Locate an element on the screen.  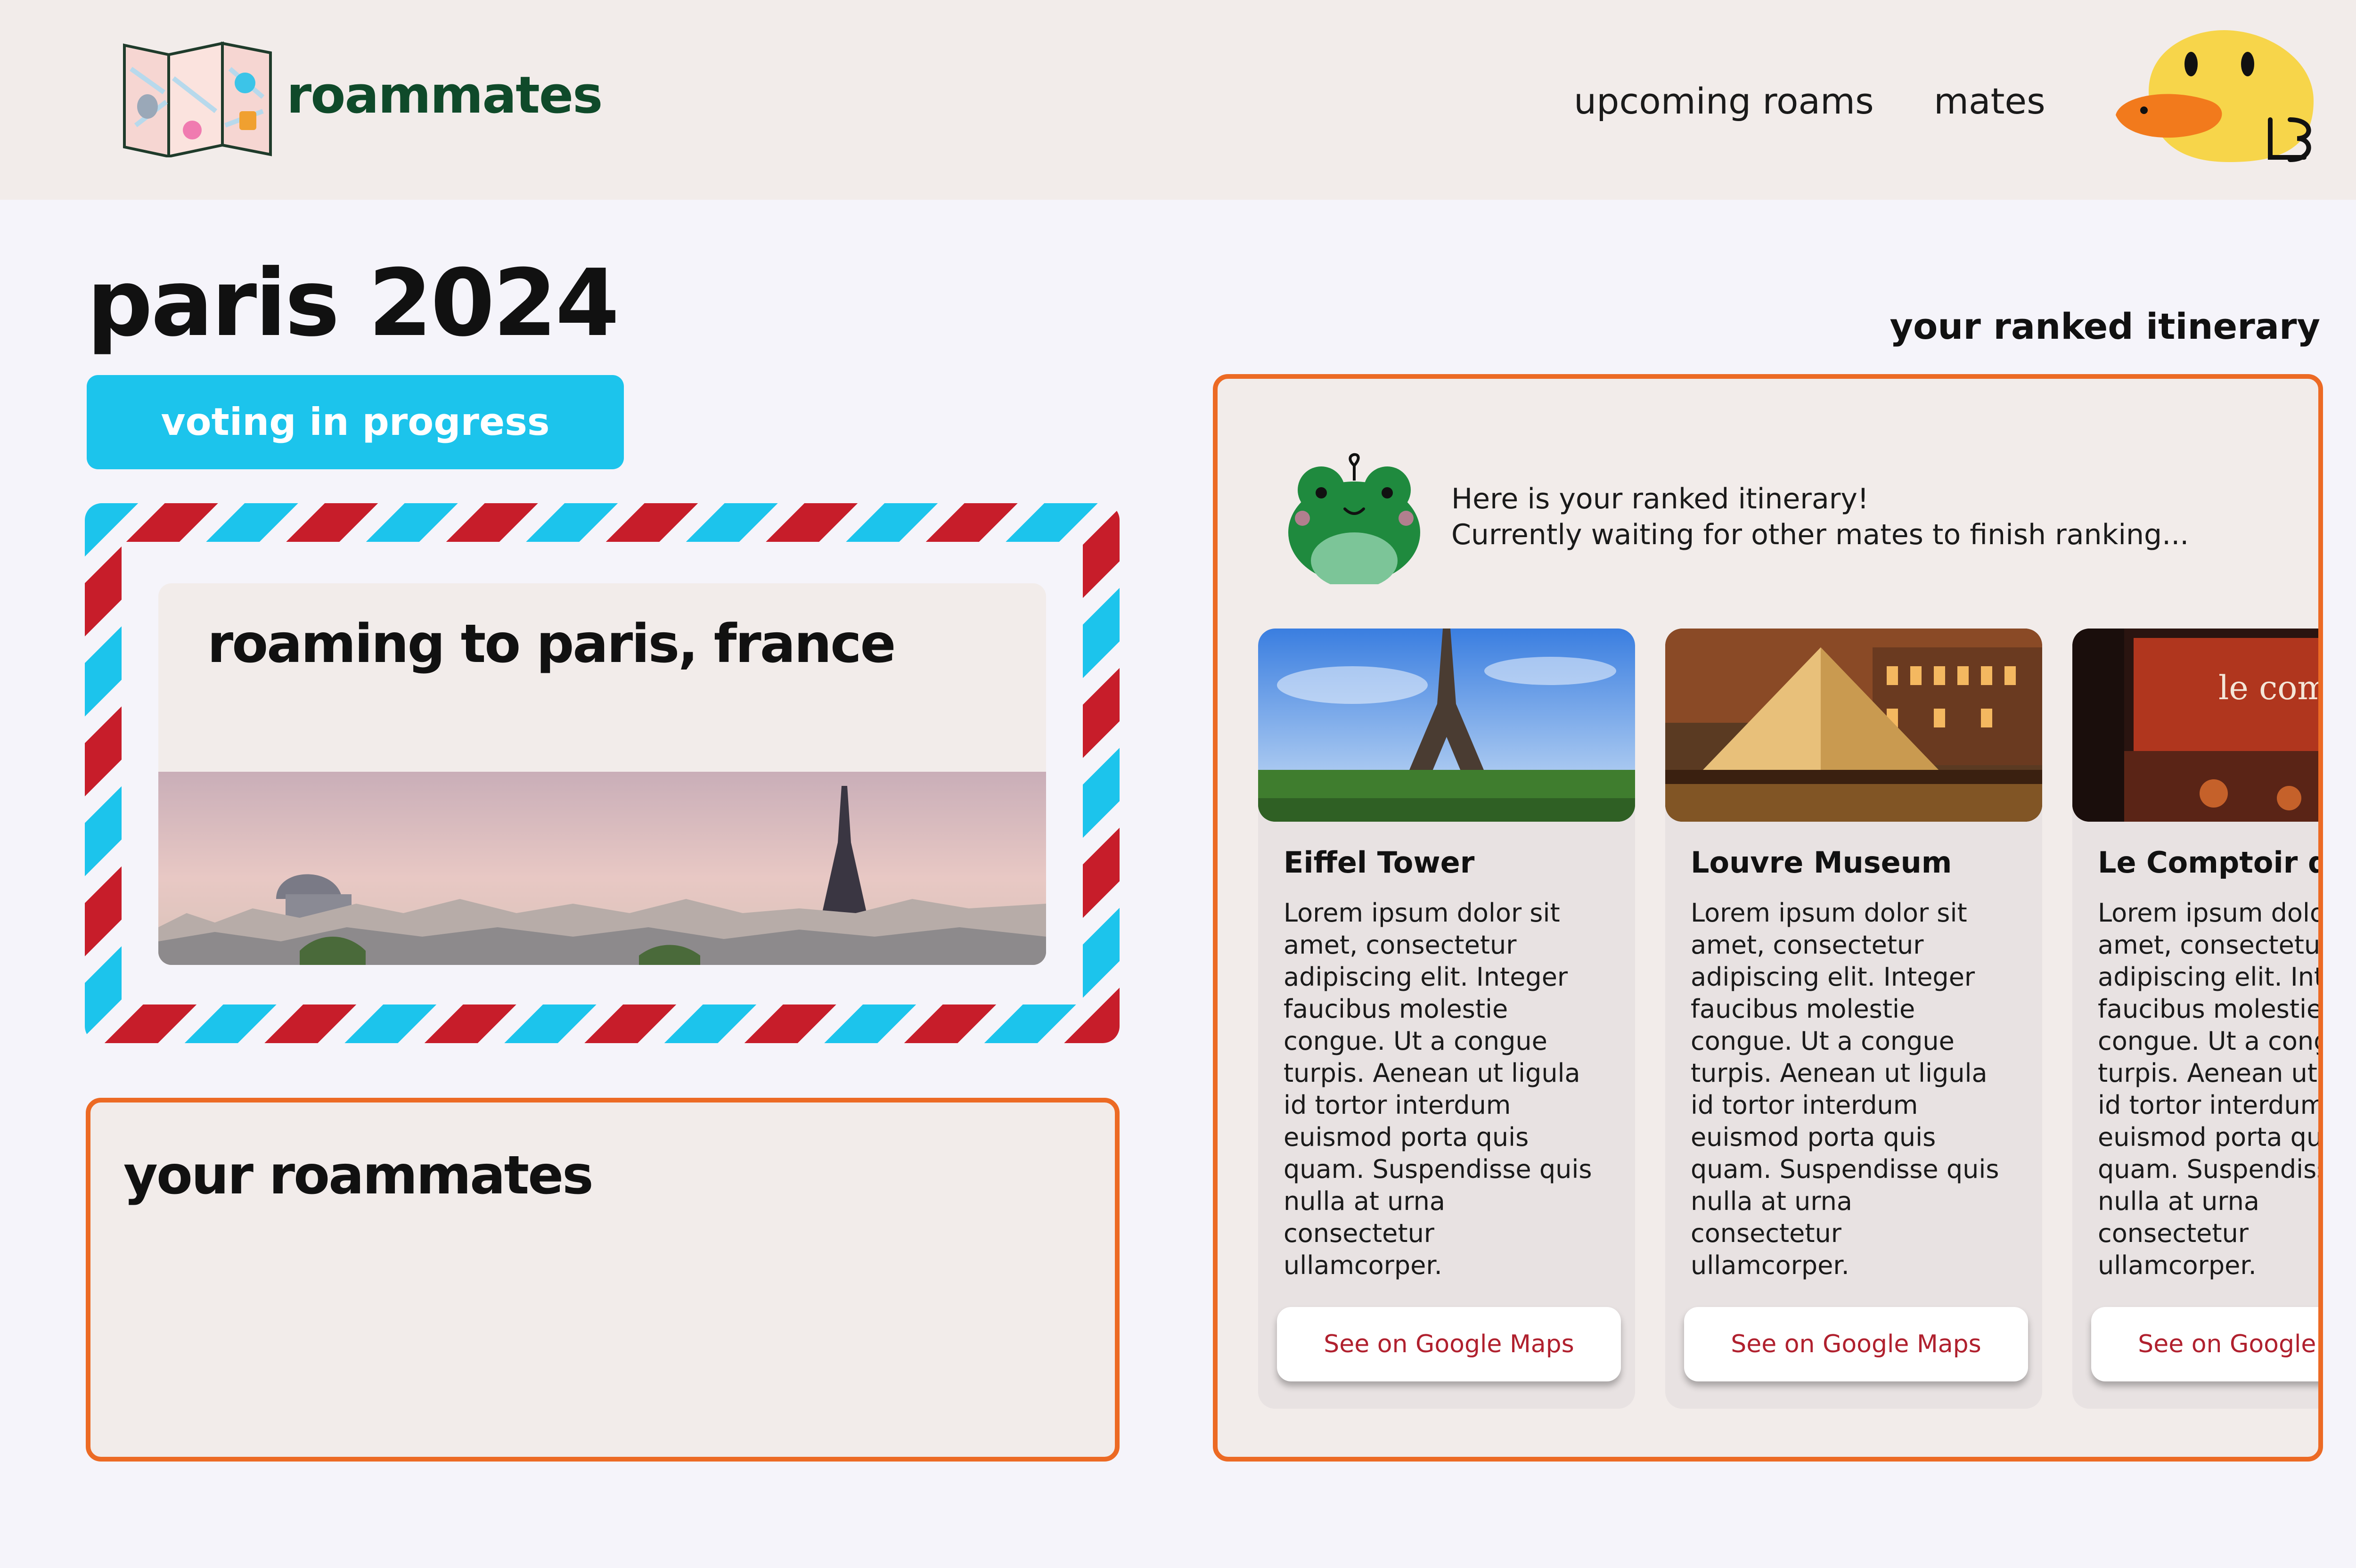
nav-upcoming-roams: upcoming roams is located at coordinates (1724, 101).